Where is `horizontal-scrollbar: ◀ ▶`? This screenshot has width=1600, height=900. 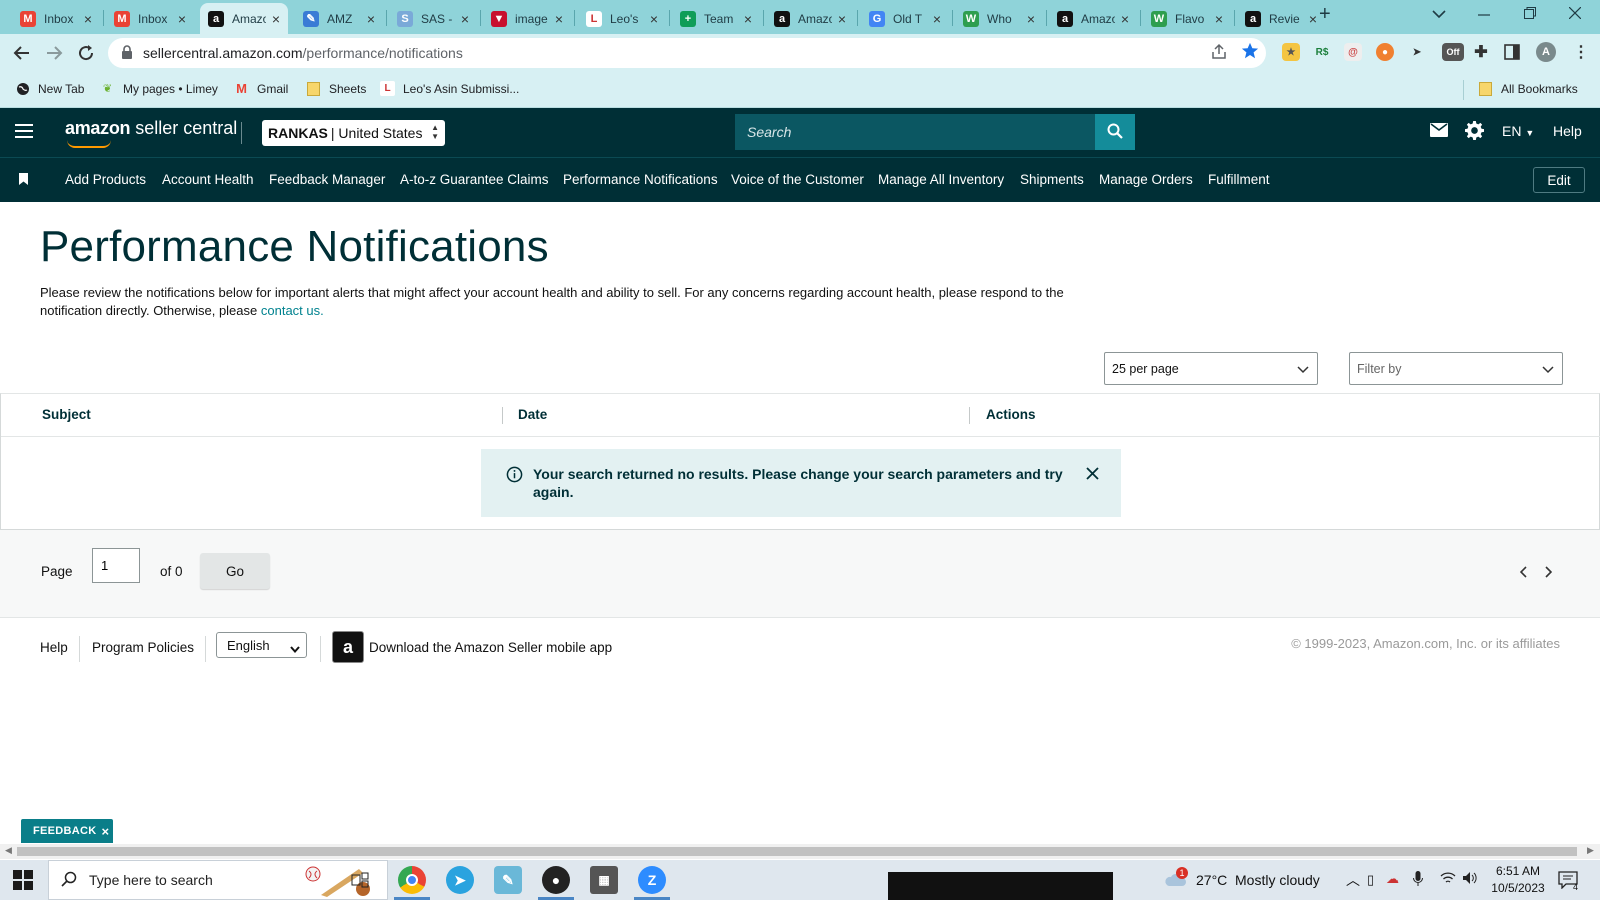
horizontal-scrollbar: ◀ ▶ is located at coordinates (800, 851).